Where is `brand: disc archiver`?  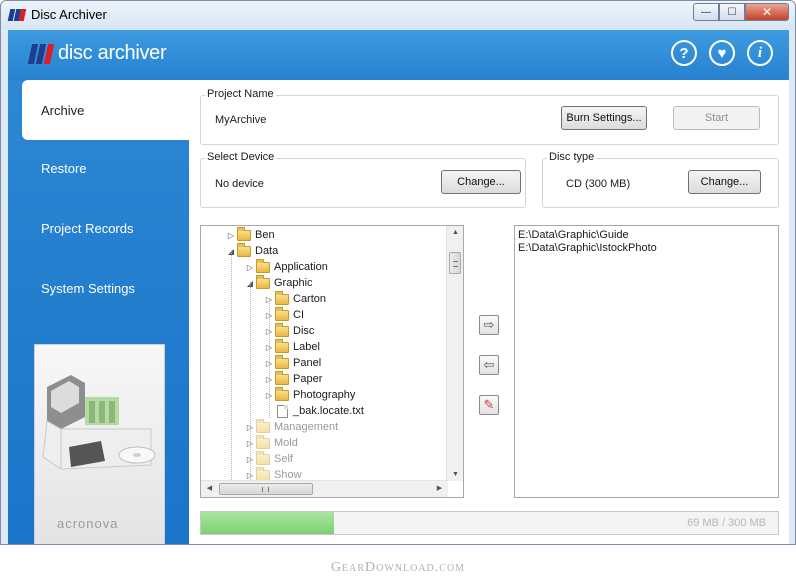
brand: disc archiver is located at coordinates (97, 53).